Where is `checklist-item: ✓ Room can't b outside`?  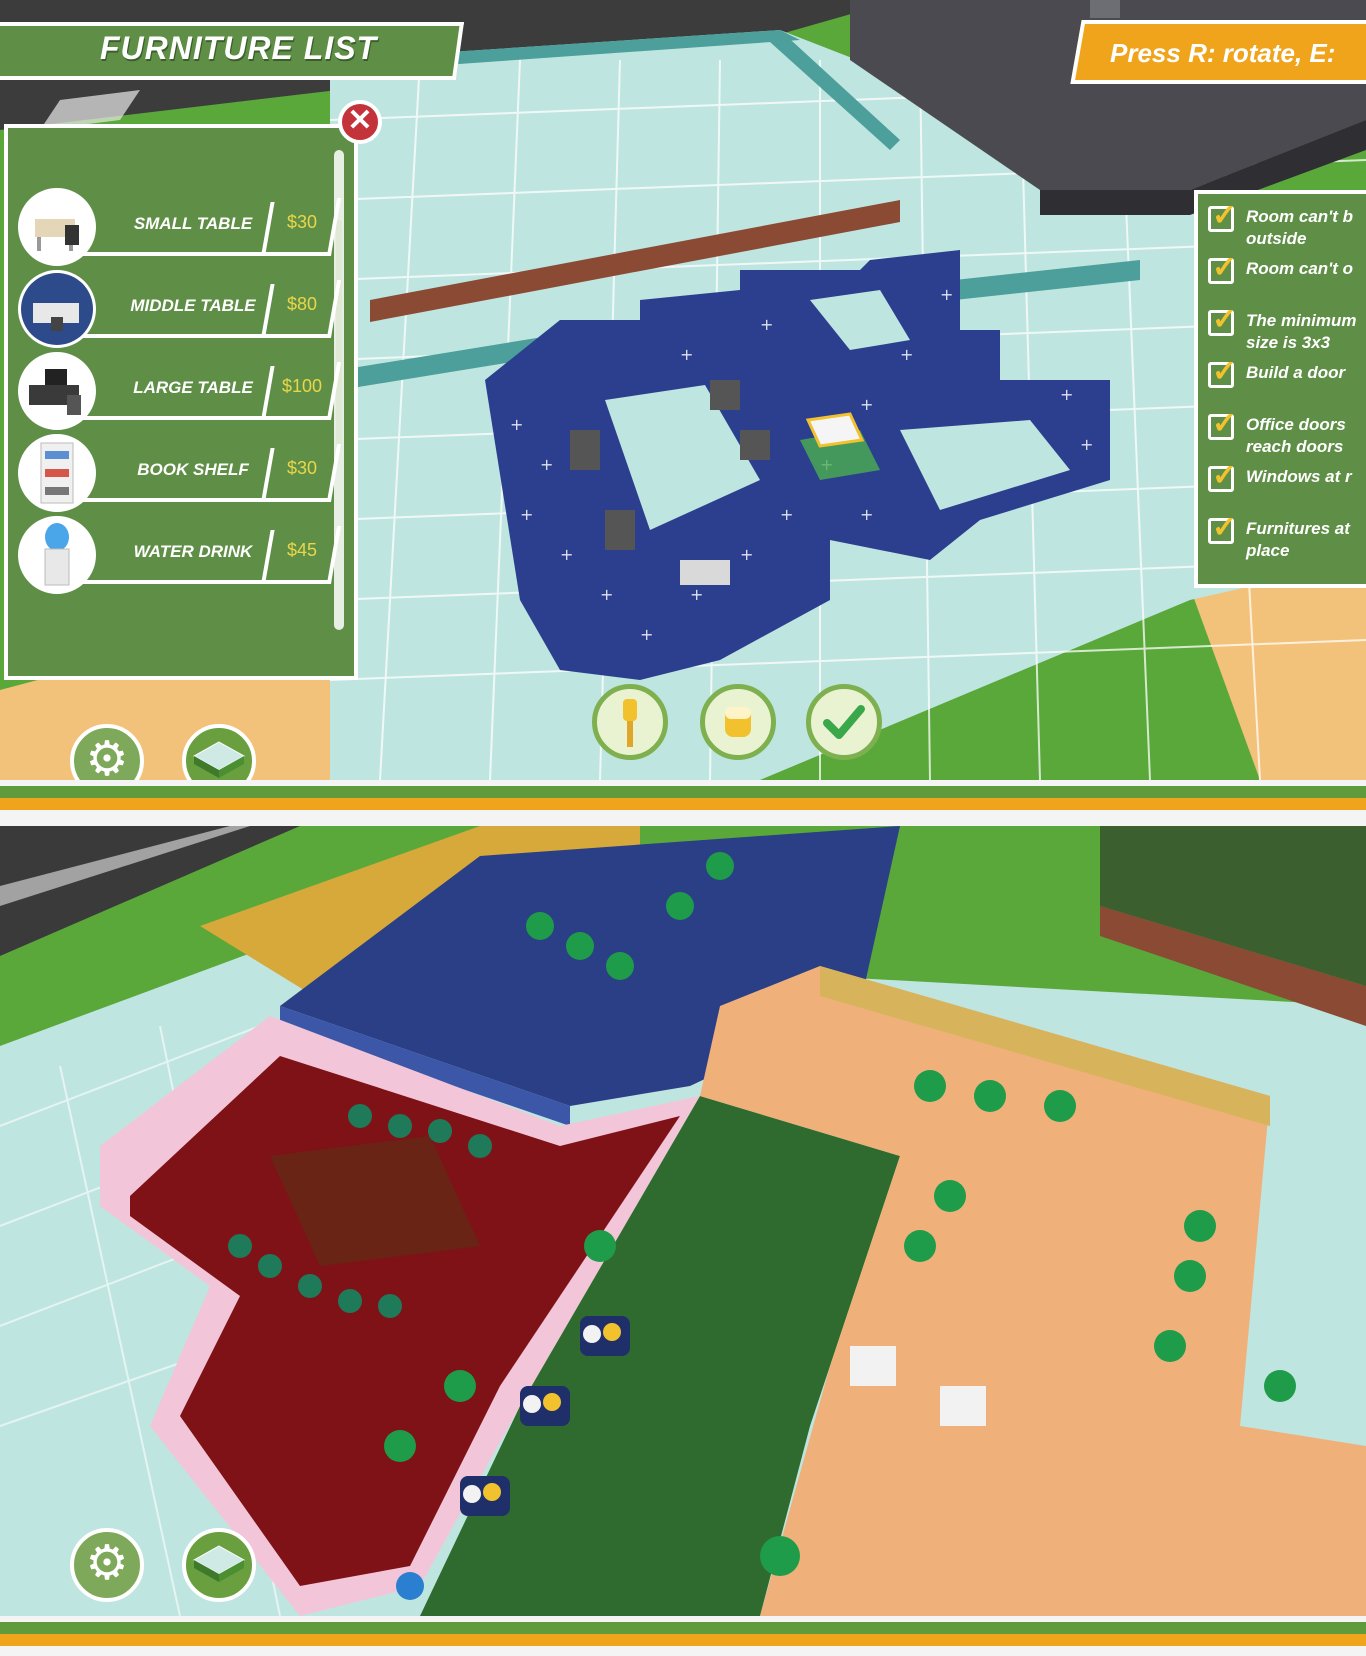 checklist-item: ✓ Room can't b outside is located at coordinates (1287, 229).